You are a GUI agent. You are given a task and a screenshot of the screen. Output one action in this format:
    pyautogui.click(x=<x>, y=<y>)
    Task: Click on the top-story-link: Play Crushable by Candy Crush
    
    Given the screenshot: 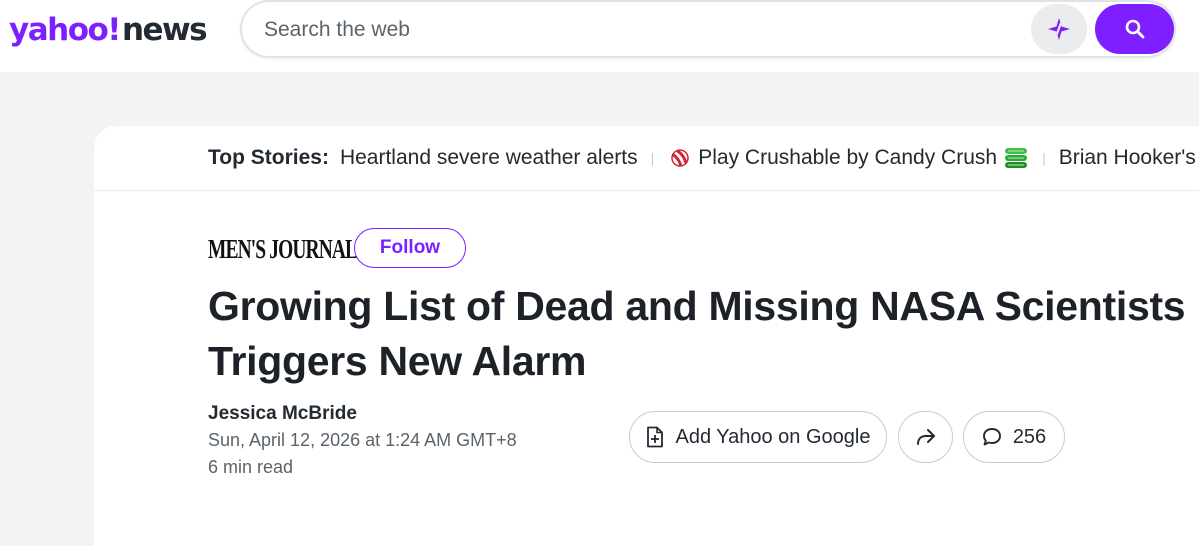 What is the action you would take?
    pyautogui.click(x=848, y=158)
    